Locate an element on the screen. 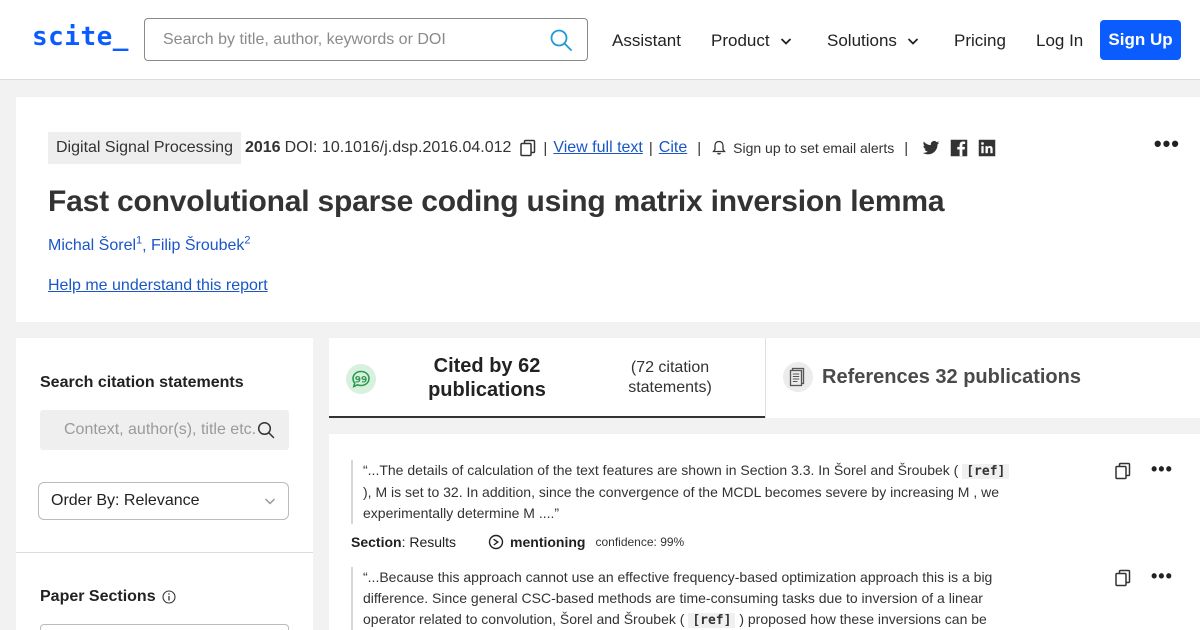 The image size is (1200, 630). email-alert-link: Sign up to set email alerts is located at coordinates (813, 148).